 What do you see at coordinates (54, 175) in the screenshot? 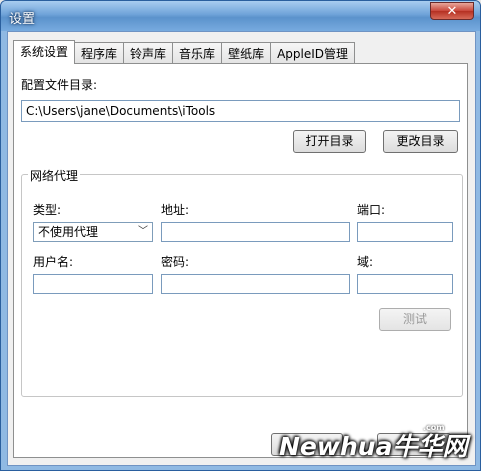
I see `proxy-group-title: 网络代理` at bounding box center [54, 175].